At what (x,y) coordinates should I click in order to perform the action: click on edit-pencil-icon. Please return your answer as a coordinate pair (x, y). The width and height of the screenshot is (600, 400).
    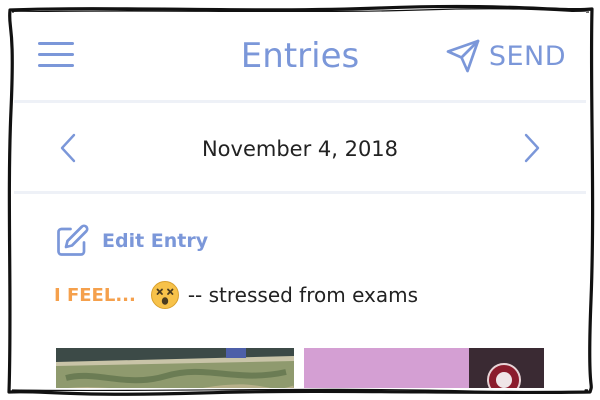
    Looking at the image, I should click on (73, 240).